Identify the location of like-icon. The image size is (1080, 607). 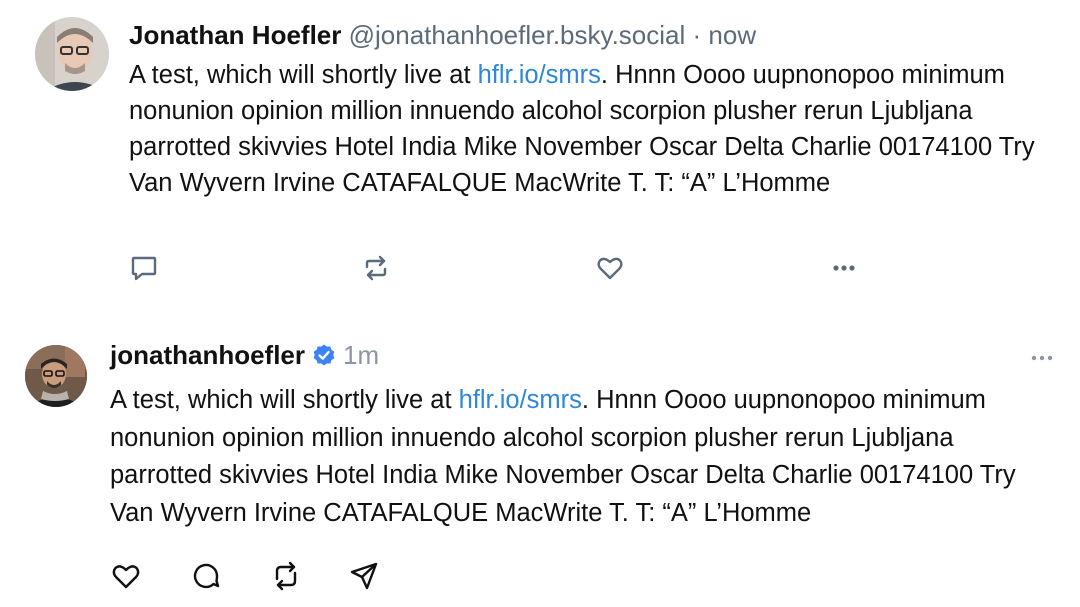
(610, 268).